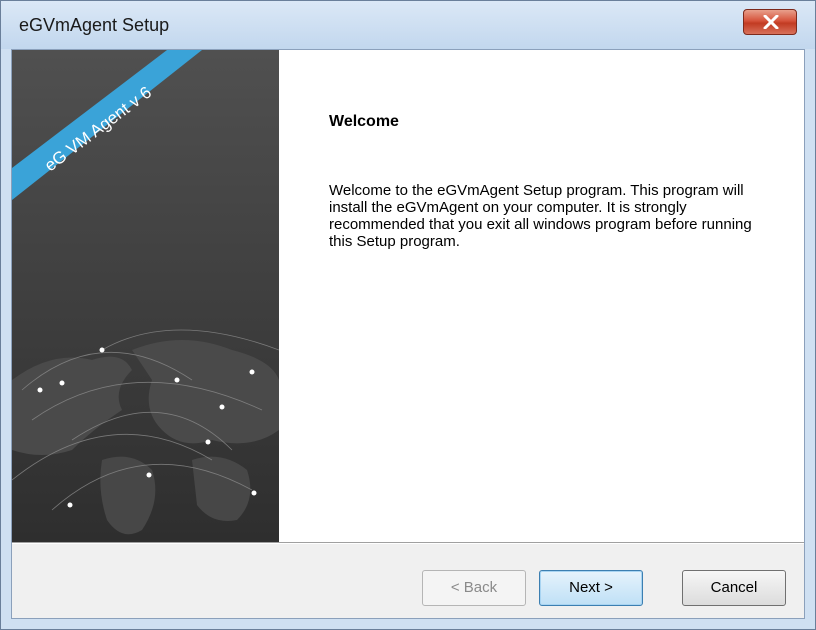 This screenshot has width=816, height=630. I want to click on close-button, so click(770, 22).